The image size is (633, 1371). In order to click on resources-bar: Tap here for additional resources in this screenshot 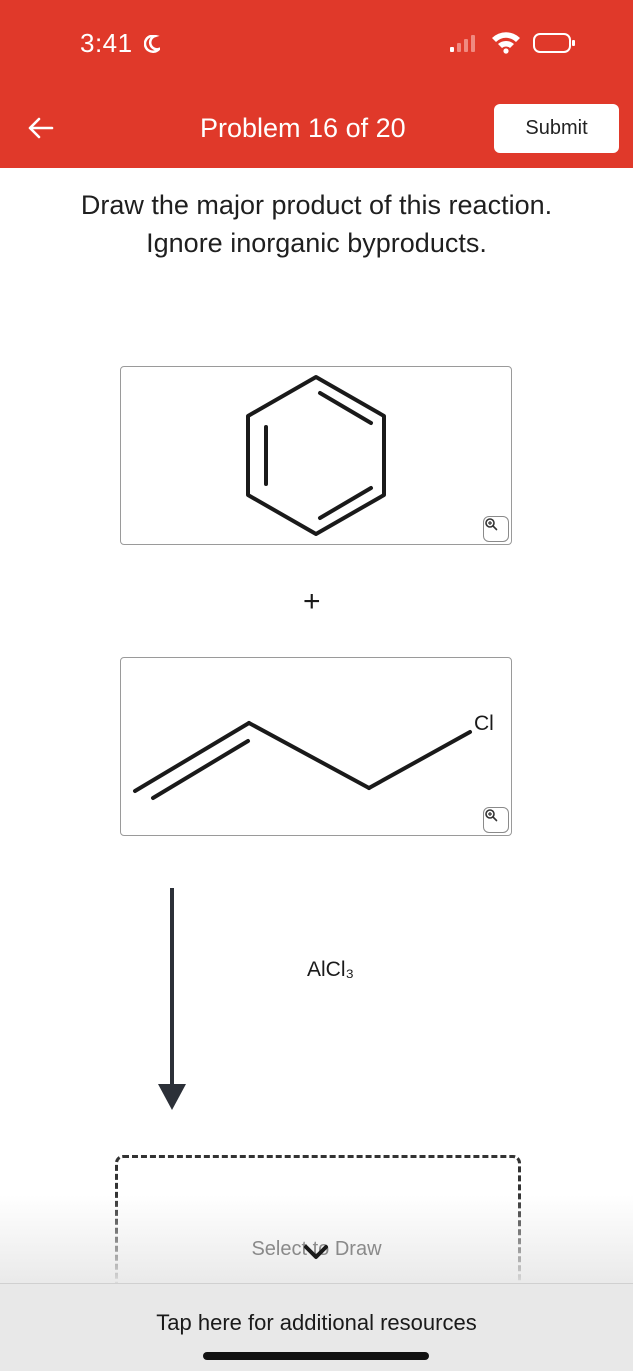, I will do `click(316, 1327)`.